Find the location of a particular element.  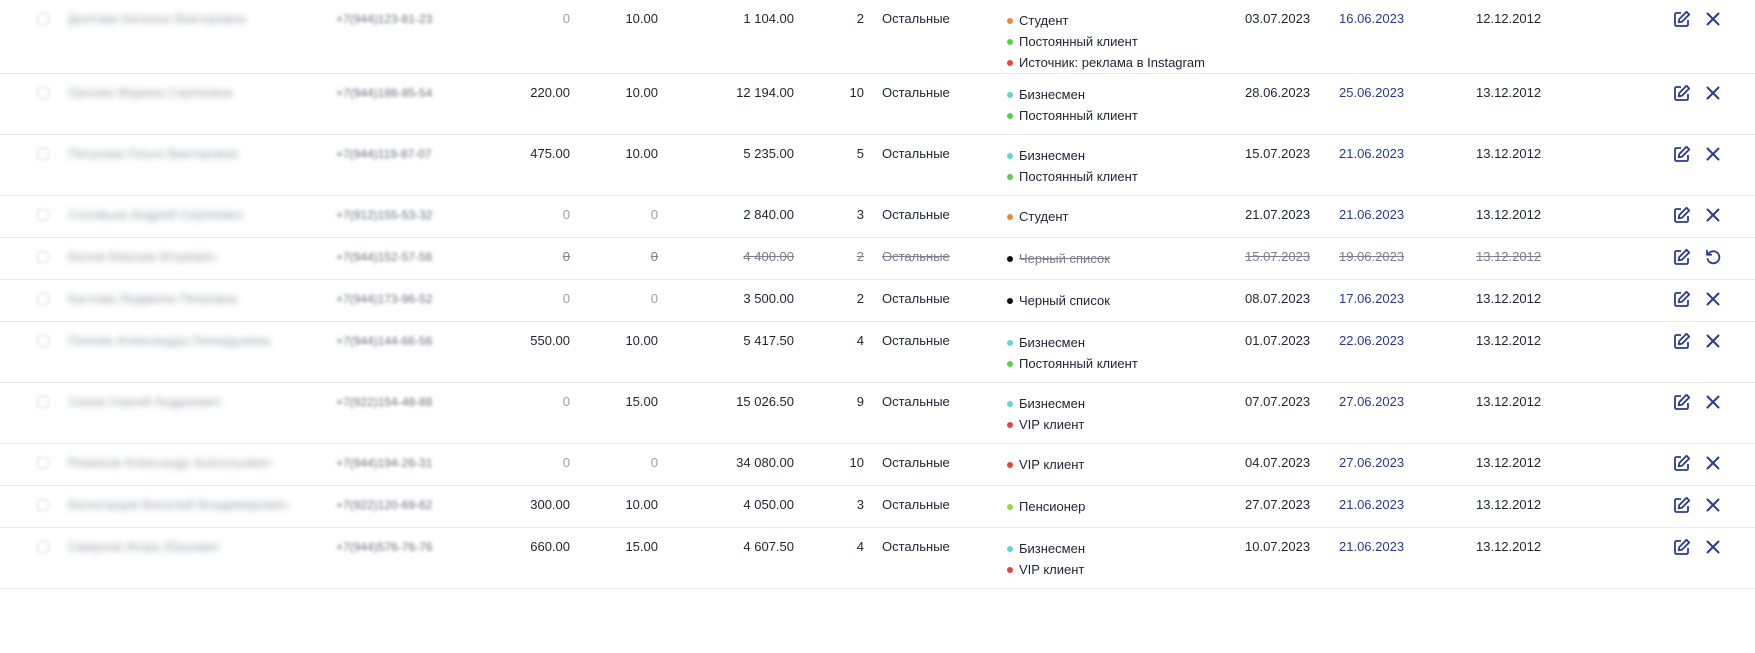

client-tags: Студент is located at coordinates (1038, 216).